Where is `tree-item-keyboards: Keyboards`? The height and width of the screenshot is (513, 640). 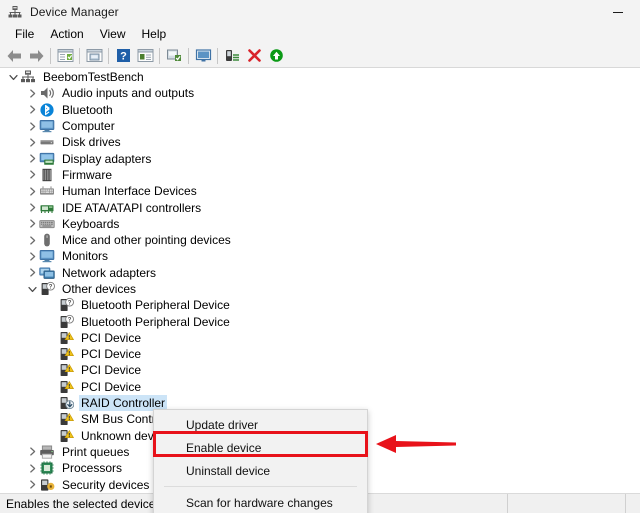 tree-item-keyboards: Keyboards is located at coordinates (320, 224).